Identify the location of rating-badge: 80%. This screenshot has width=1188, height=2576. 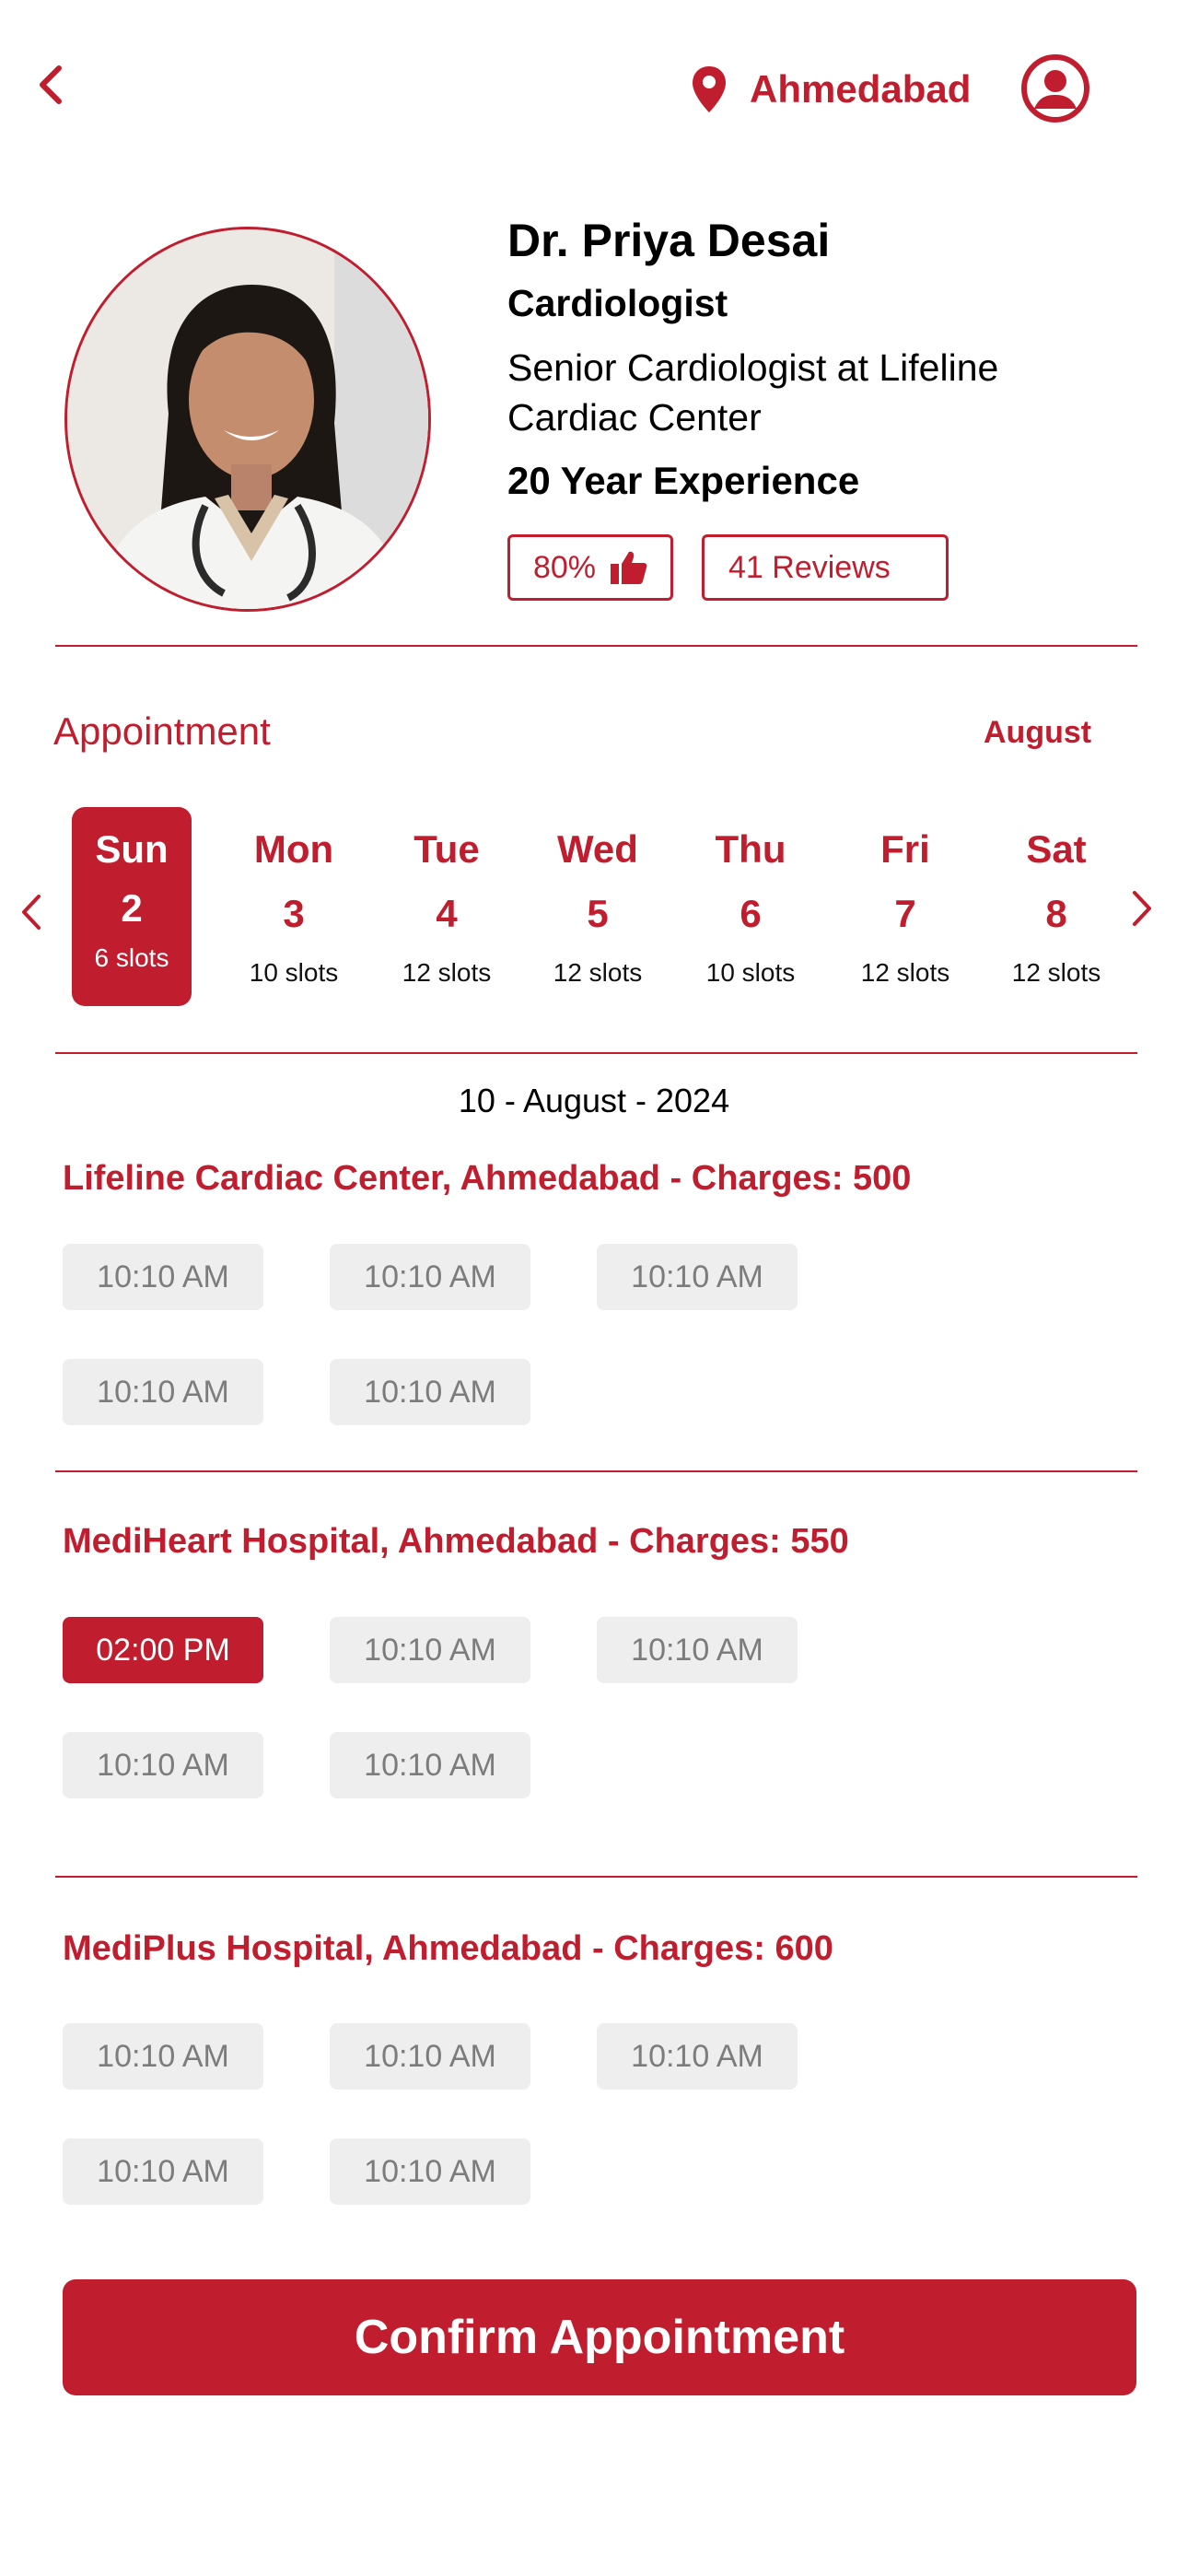
(590, 567).